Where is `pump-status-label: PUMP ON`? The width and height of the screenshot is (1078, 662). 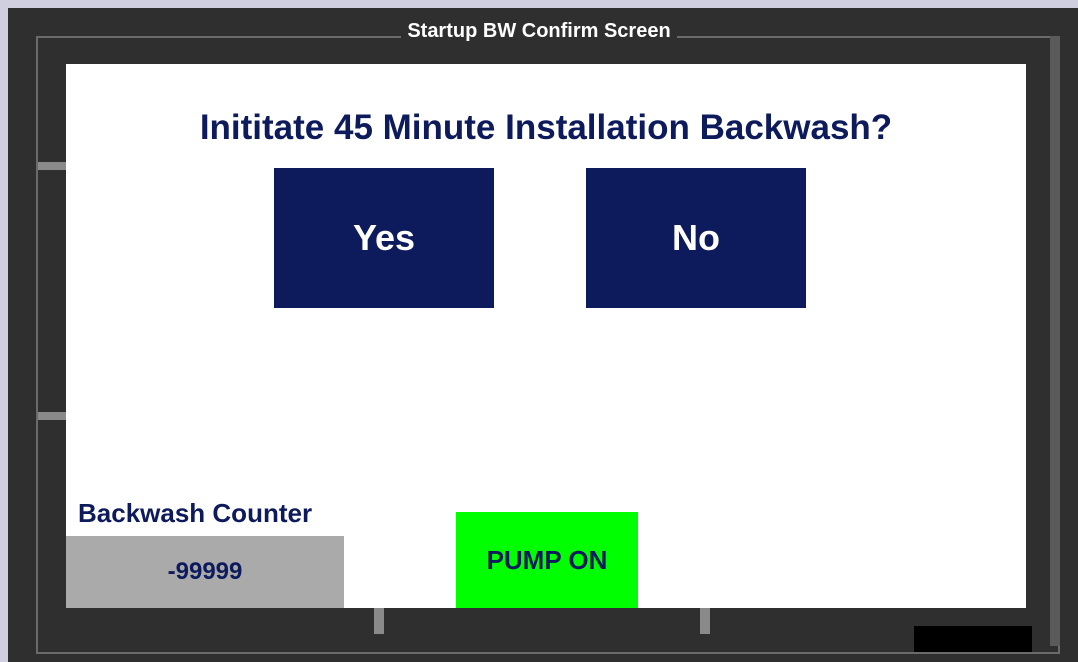 pump-status-label: PUMP ON is located at coordinates (547, 559).